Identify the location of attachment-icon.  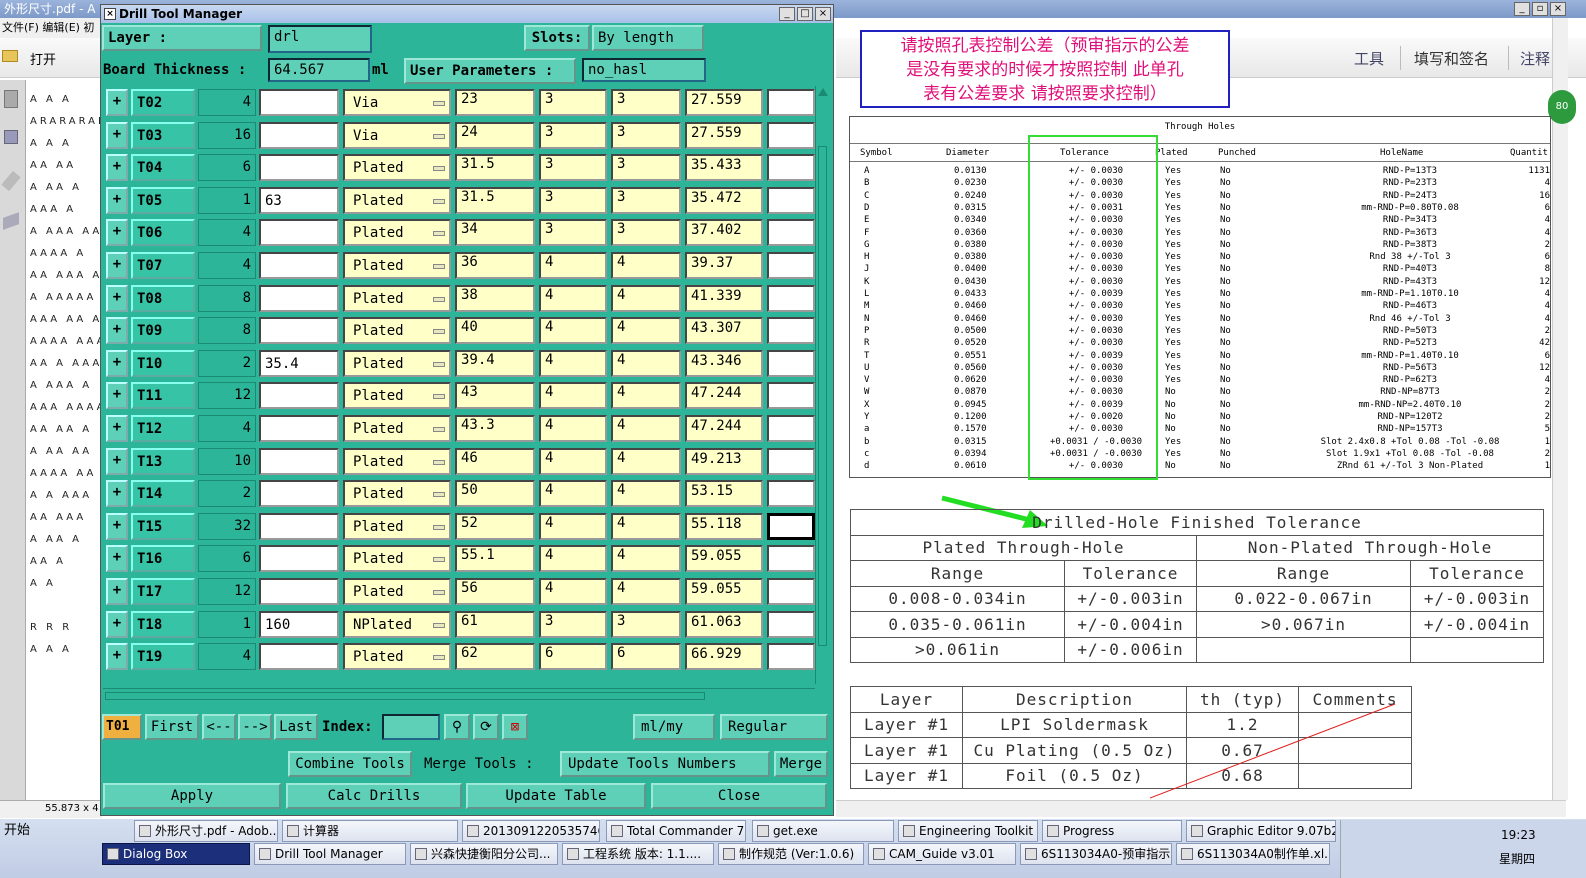
(11, 181).